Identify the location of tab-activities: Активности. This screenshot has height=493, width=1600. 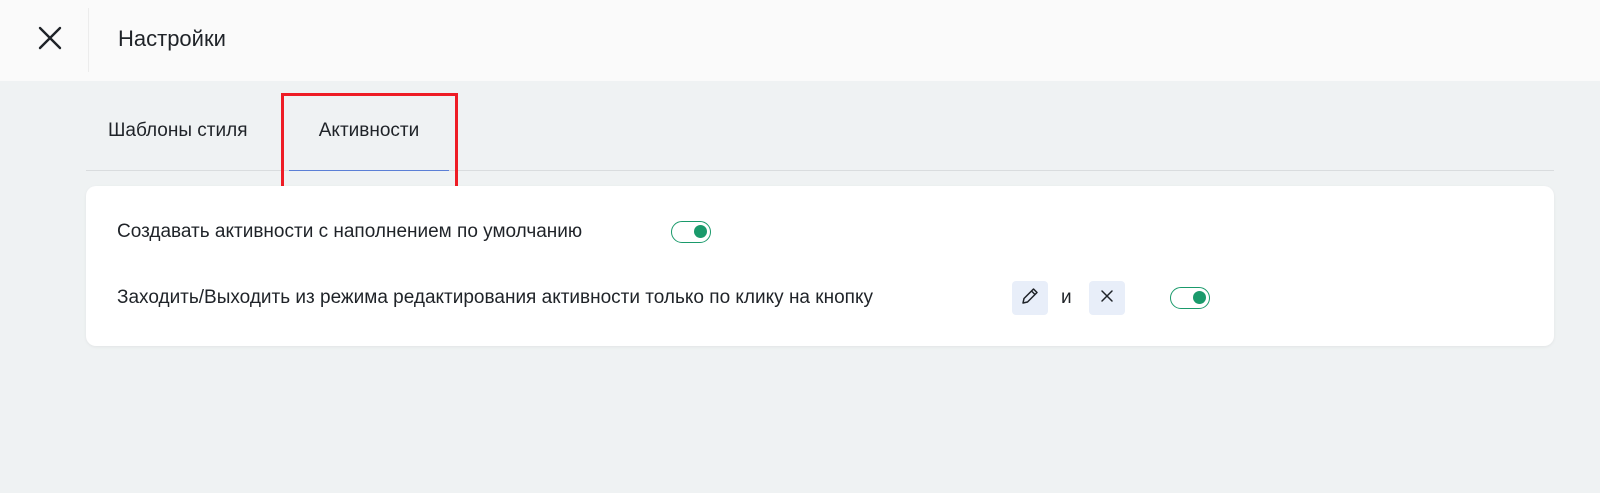
(369, 131).